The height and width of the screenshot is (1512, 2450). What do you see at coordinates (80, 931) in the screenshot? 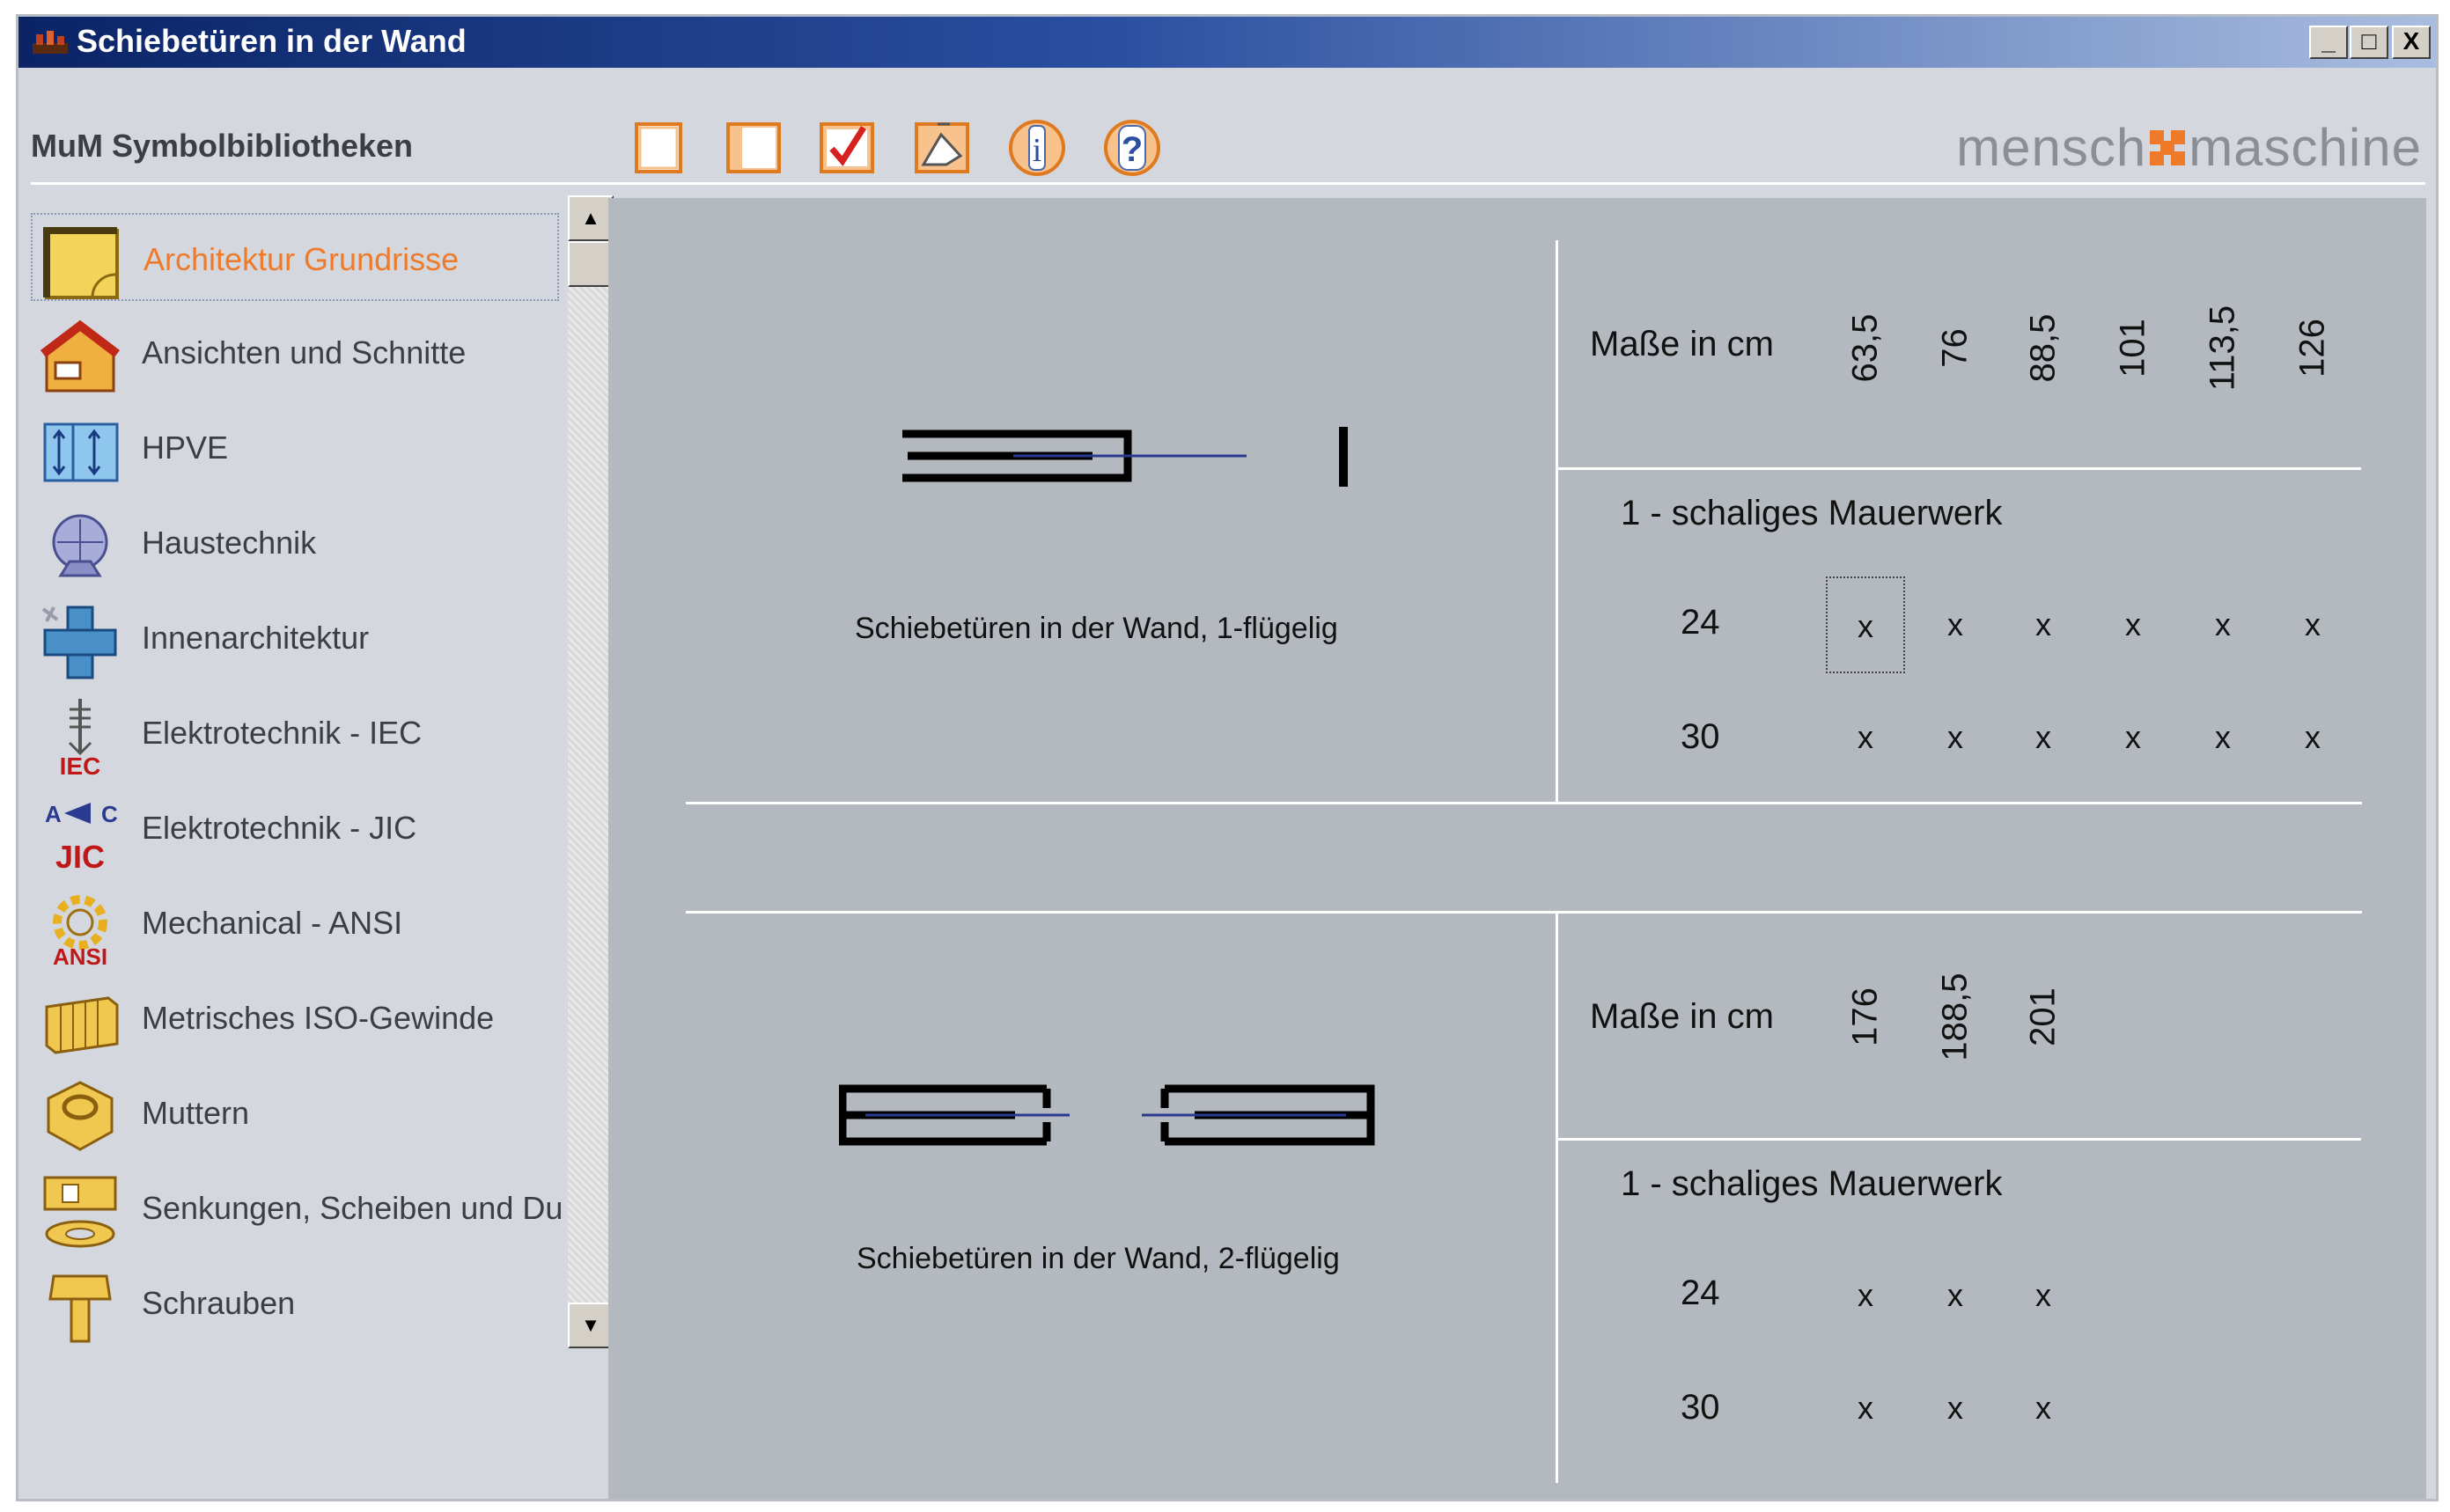
I see `ansi-gear-icon: ANSI` at bounding box center [80, 931].